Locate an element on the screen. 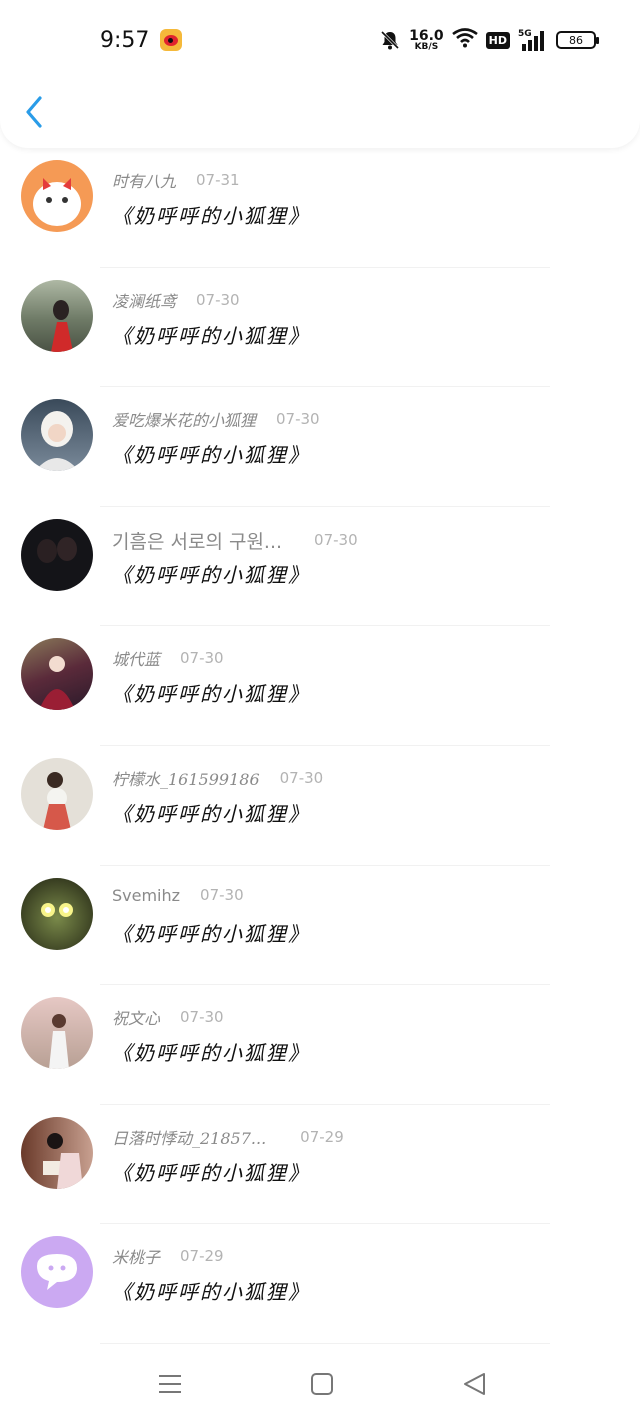 The image size is (640, 1422). back-button is located at coordinates (35, 112).